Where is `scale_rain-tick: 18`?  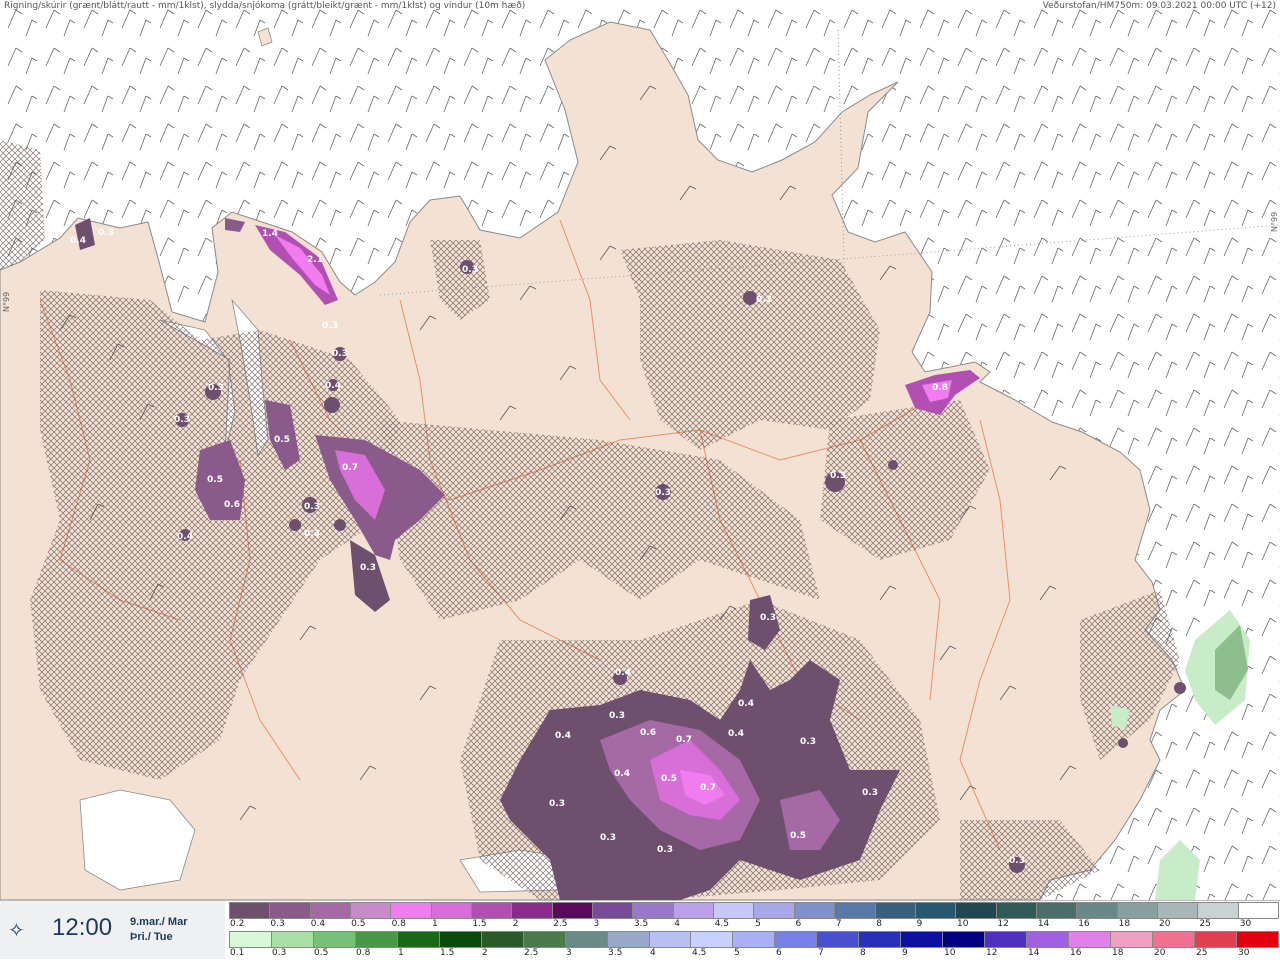
scale_rain-tick: 18 is located at coordinates (1118, 953).